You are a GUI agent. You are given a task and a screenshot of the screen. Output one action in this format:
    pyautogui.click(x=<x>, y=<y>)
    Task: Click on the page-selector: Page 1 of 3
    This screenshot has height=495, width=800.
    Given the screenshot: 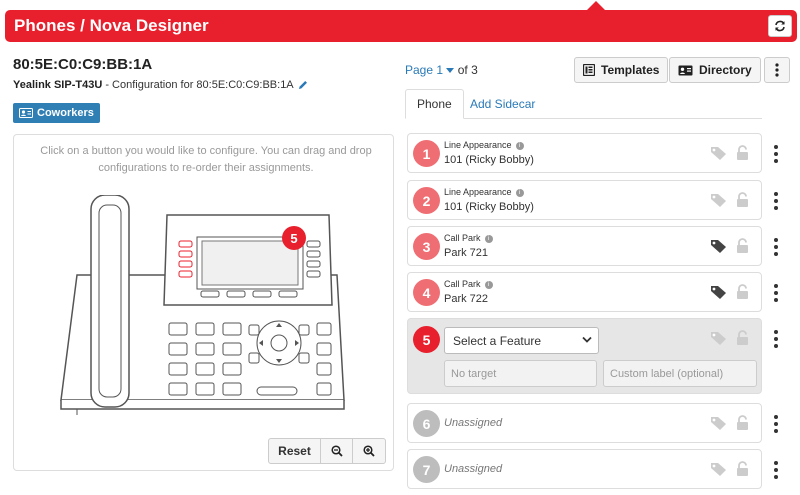 What is the action you would take?
    pyautogui.click(x=441, y=70)
    